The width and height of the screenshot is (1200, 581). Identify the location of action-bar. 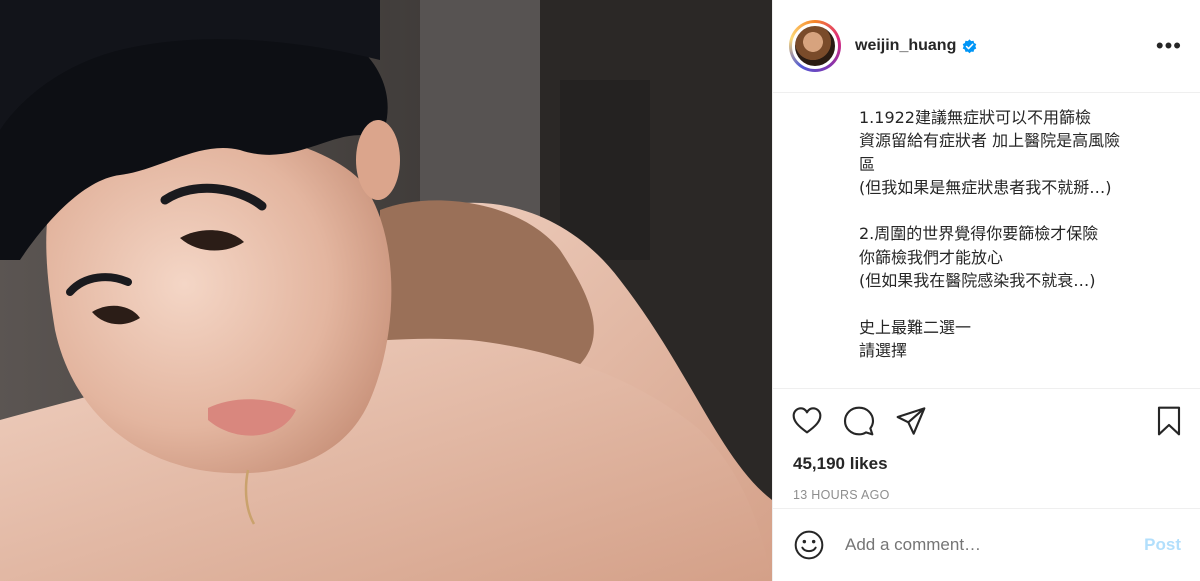
(986, 418).